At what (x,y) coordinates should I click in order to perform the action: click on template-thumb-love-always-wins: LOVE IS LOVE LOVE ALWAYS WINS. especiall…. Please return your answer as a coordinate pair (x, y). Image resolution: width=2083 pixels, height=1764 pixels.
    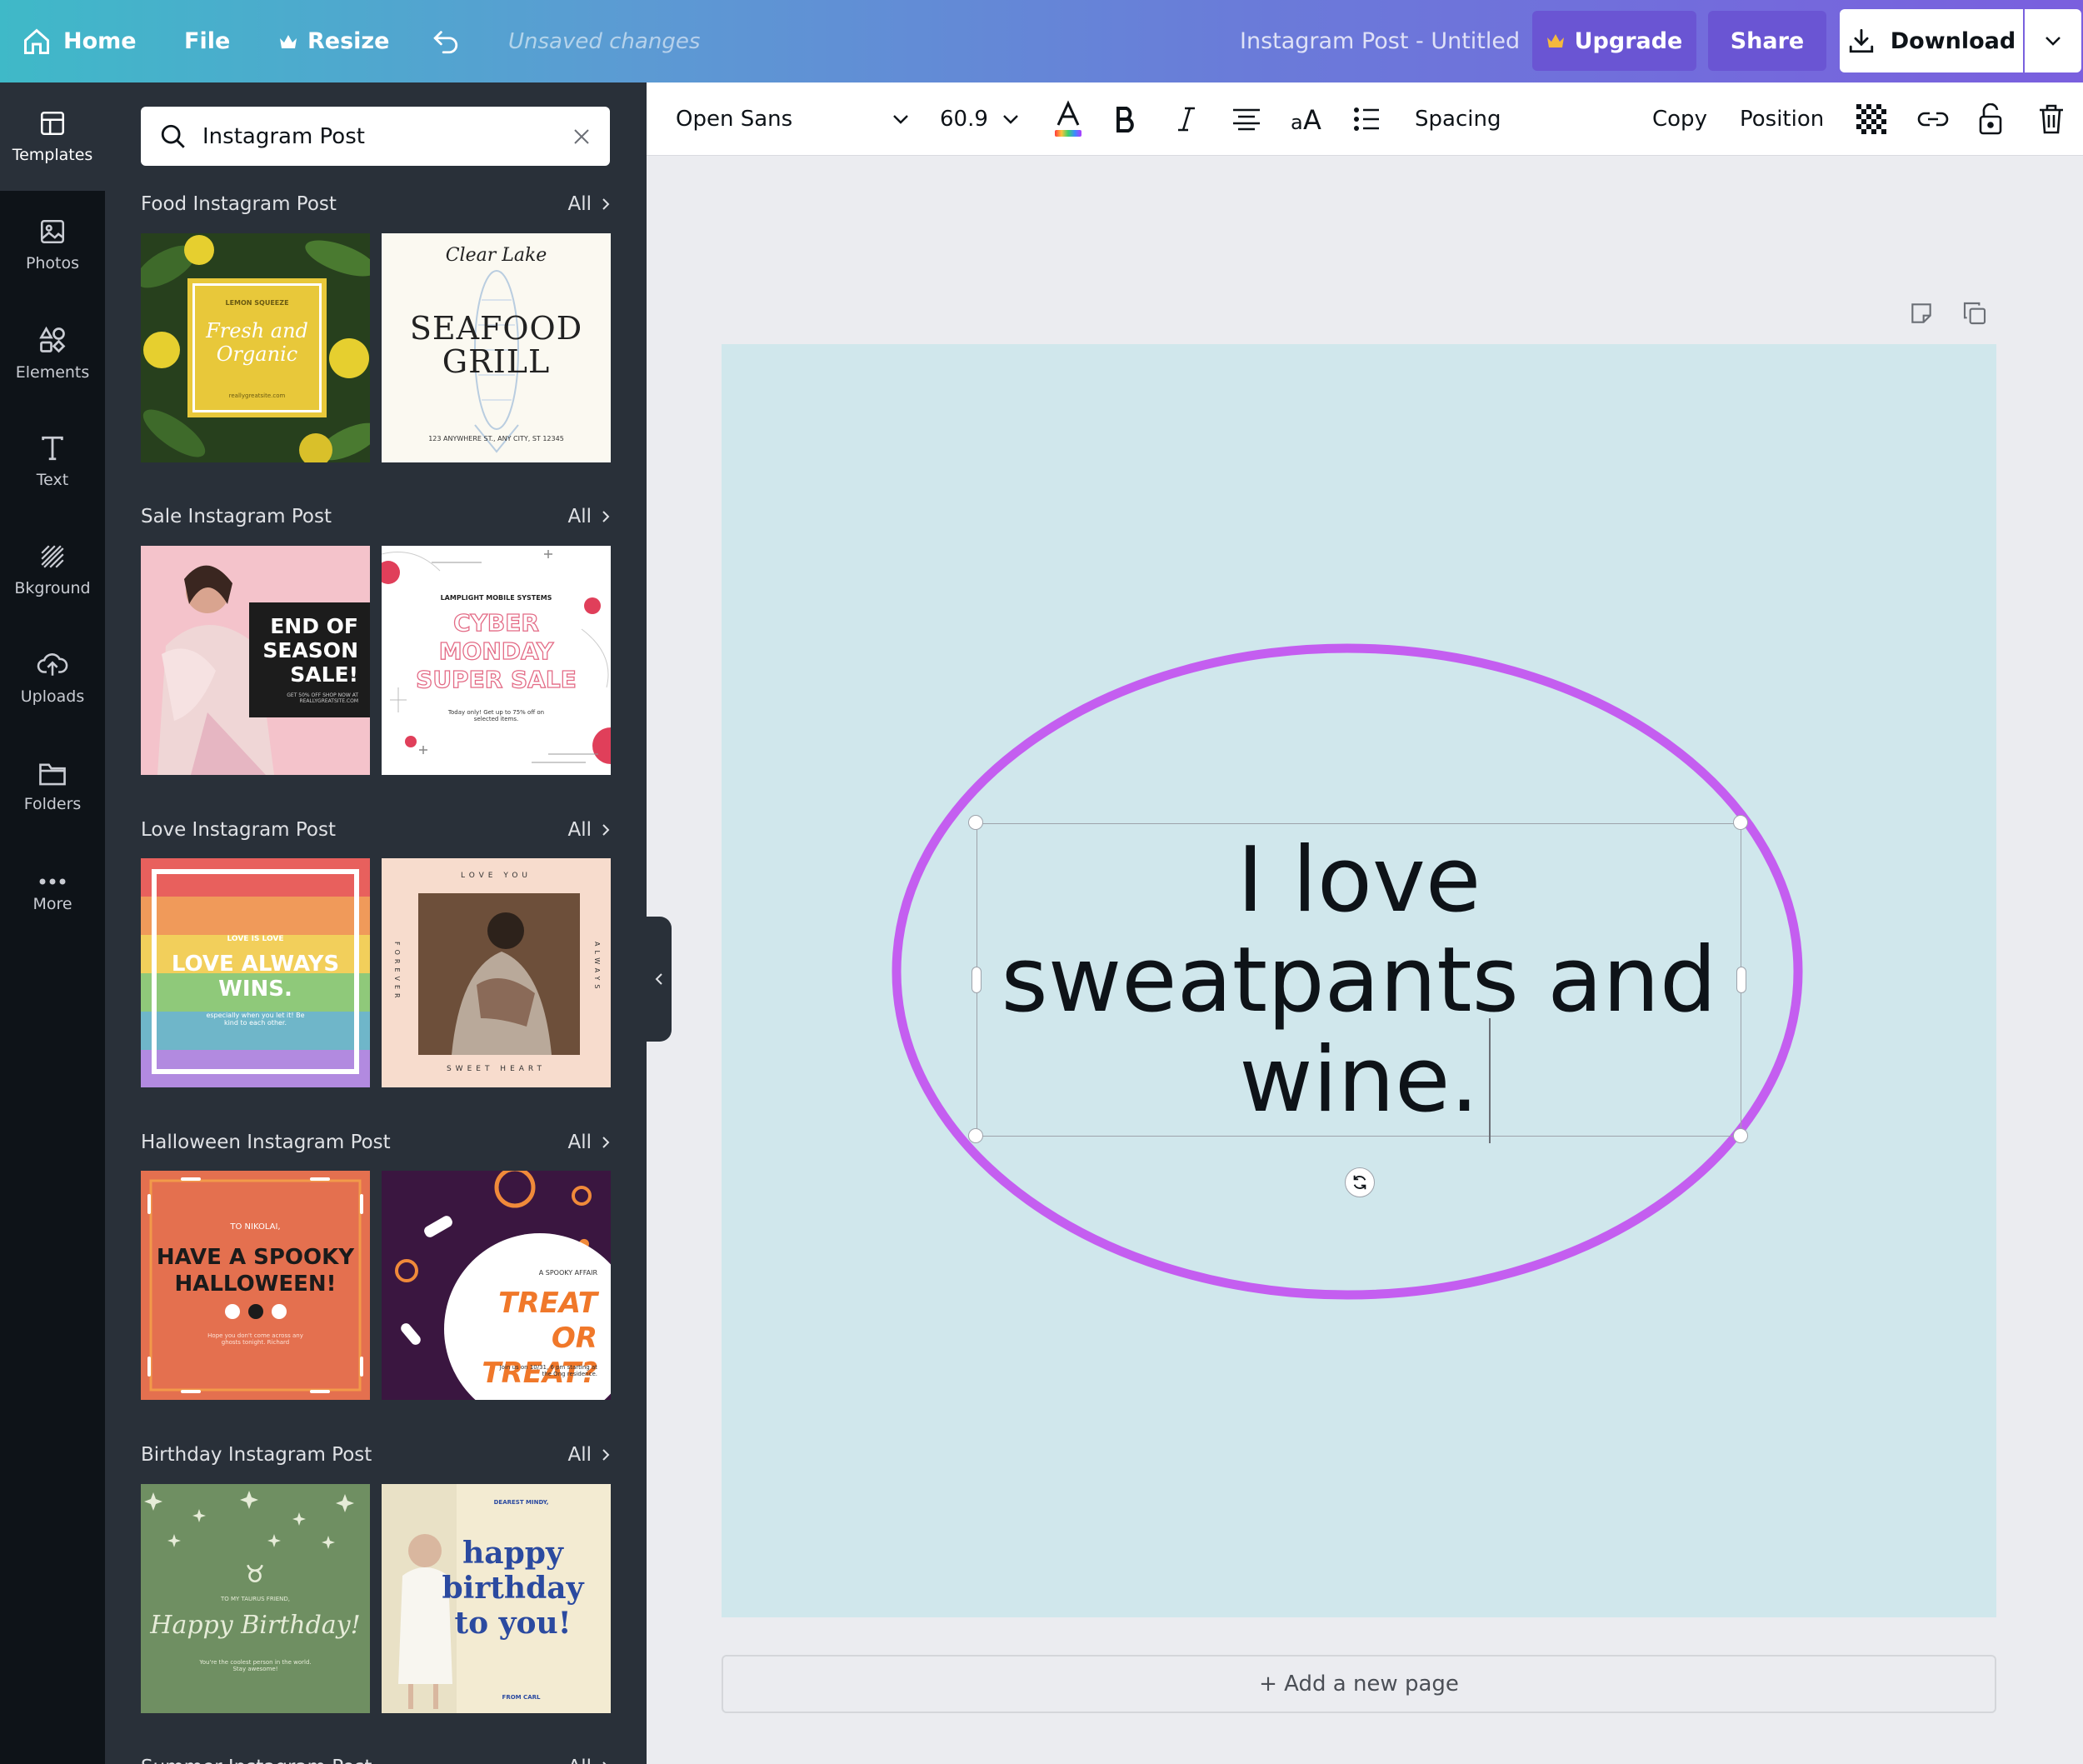
    Looking at the image, I should click on (256, 973).